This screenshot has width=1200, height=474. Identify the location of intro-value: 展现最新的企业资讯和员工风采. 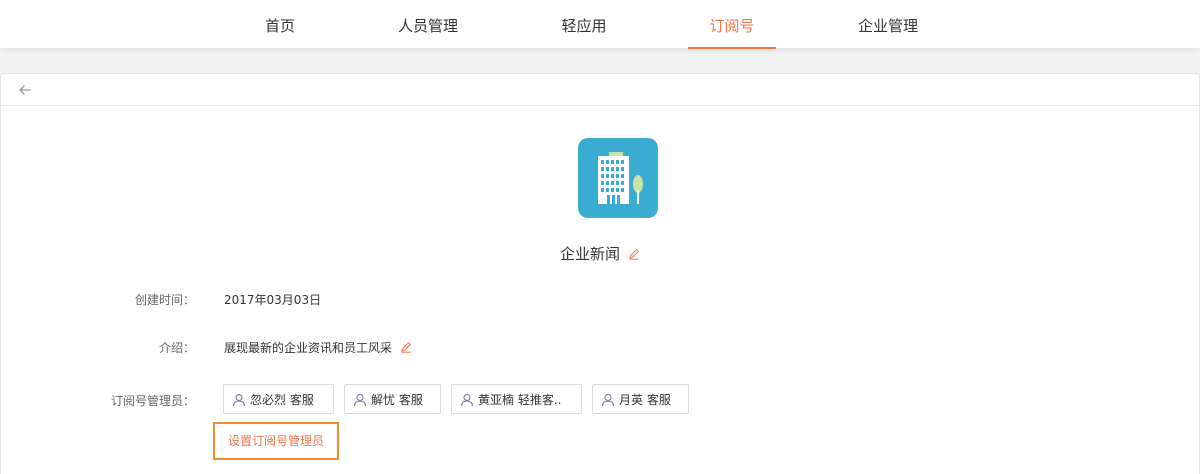
(308, 348).